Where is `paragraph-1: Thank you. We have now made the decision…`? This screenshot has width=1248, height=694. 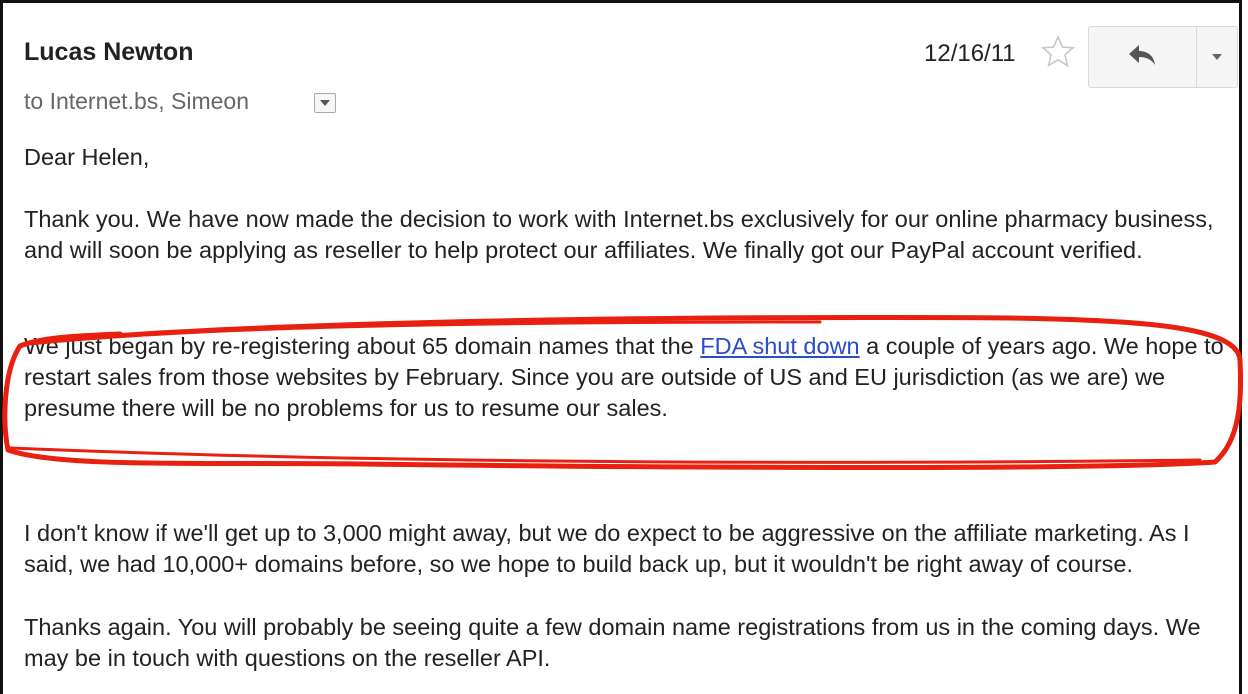
paragraph-1: Thank you. We have now made the decision… is located at coordinates (624, 235).